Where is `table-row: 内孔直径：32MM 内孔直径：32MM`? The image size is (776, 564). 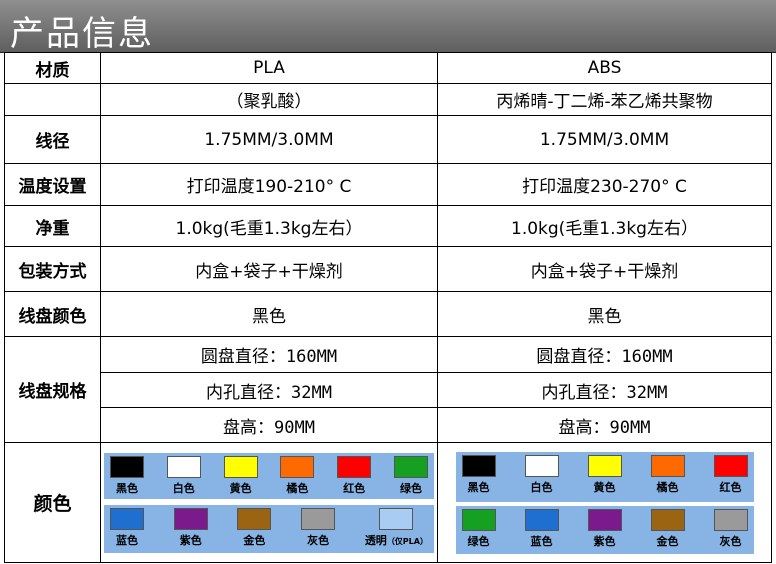
table-row: 内孔直径：32MM 内孔直径：32MM is located at coordinates (388, 390).